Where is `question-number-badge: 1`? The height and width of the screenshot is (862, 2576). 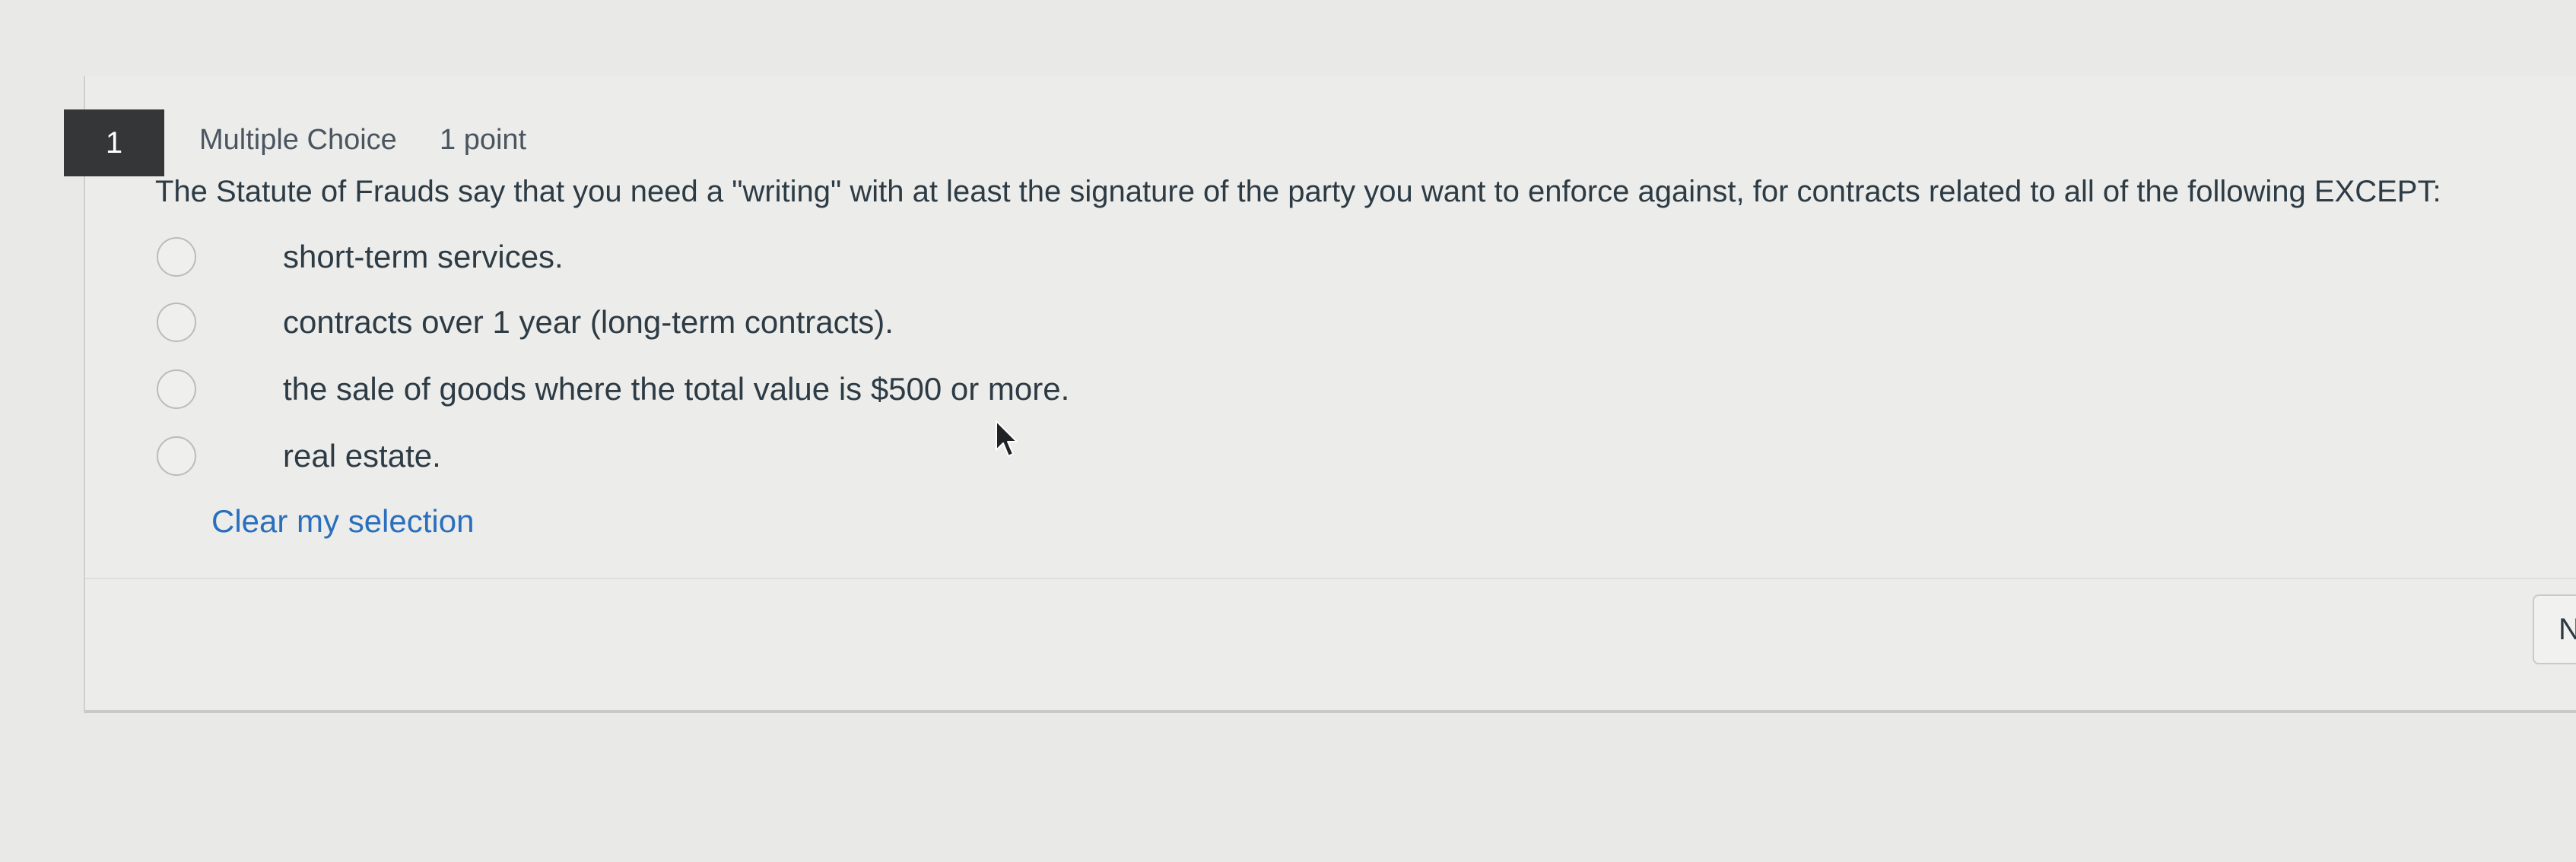 question-number-badge: 1 is located at coordinates (114, 142).